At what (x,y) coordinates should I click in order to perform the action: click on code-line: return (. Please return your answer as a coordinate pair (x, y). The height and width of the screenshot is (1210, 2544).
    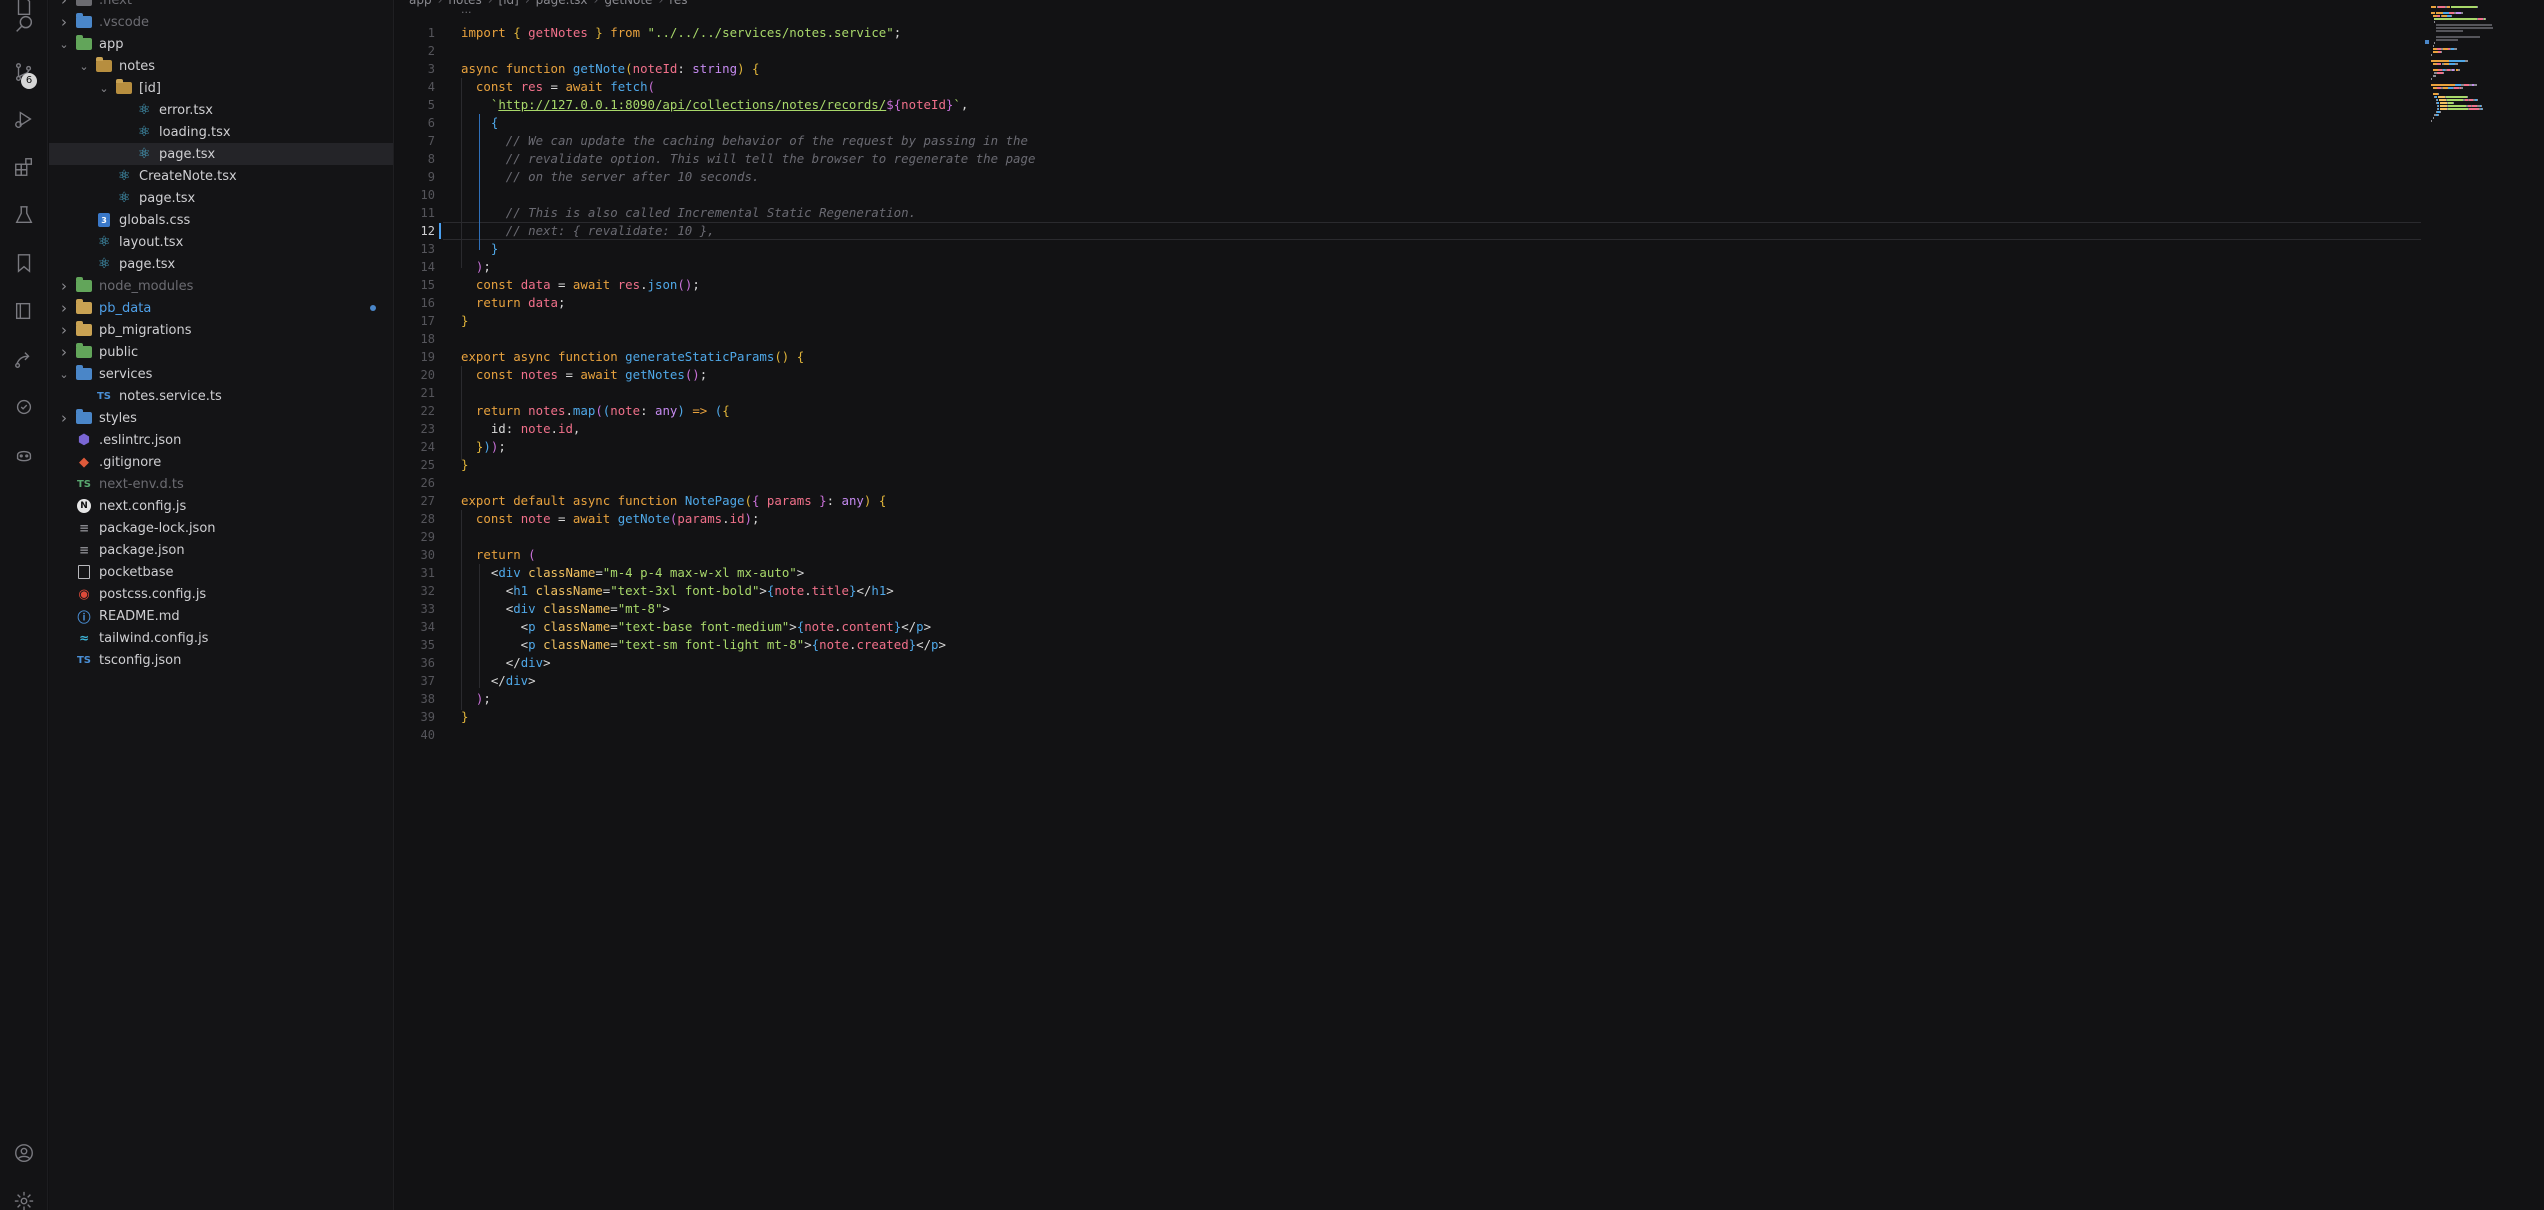
    Looking at the image, I should click on (498, 555).